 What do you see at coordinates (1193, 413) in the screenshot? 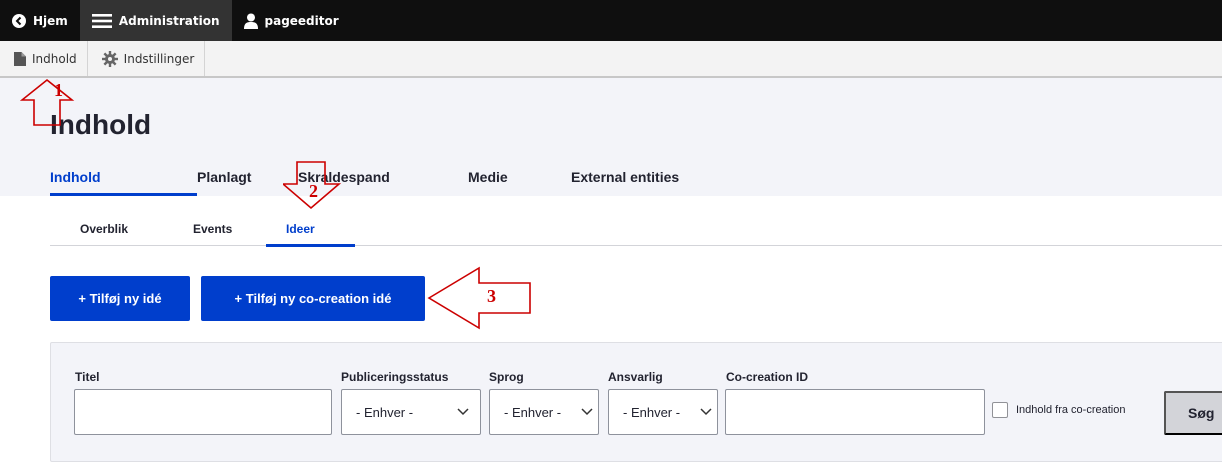
I see `search-button: Søg` at bounding box center [1193, 413].